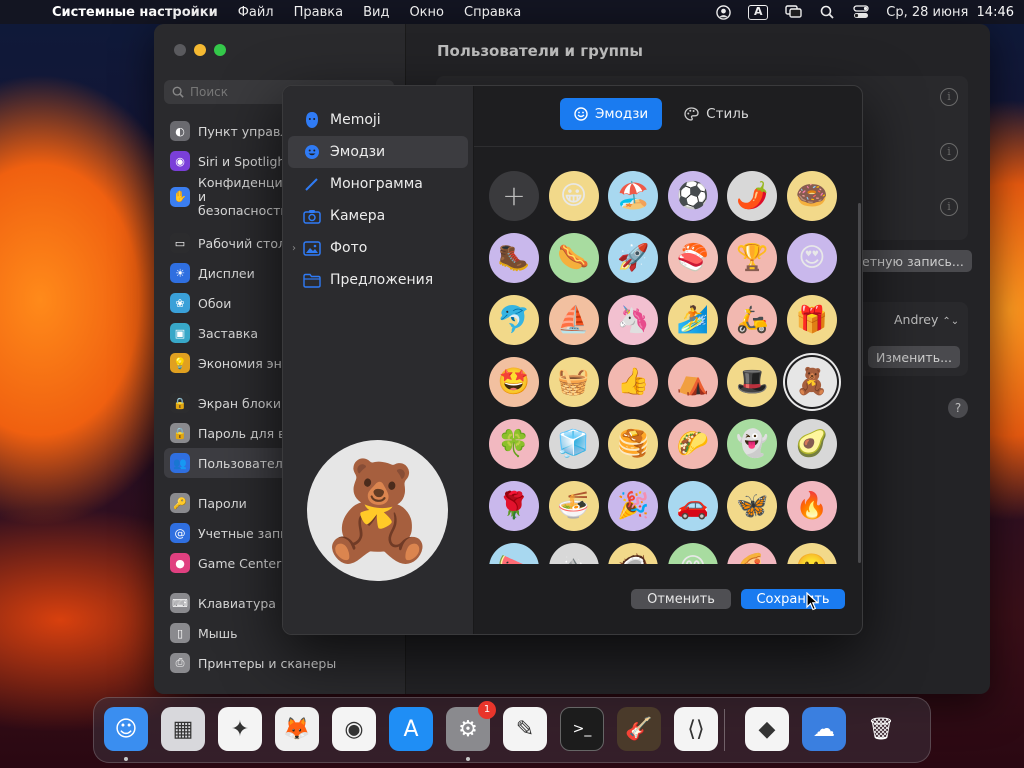 Image resolution: width=1024 pixels, height=768 pixels. I want to click on emoji-option: 🐬, so click(514, 320).